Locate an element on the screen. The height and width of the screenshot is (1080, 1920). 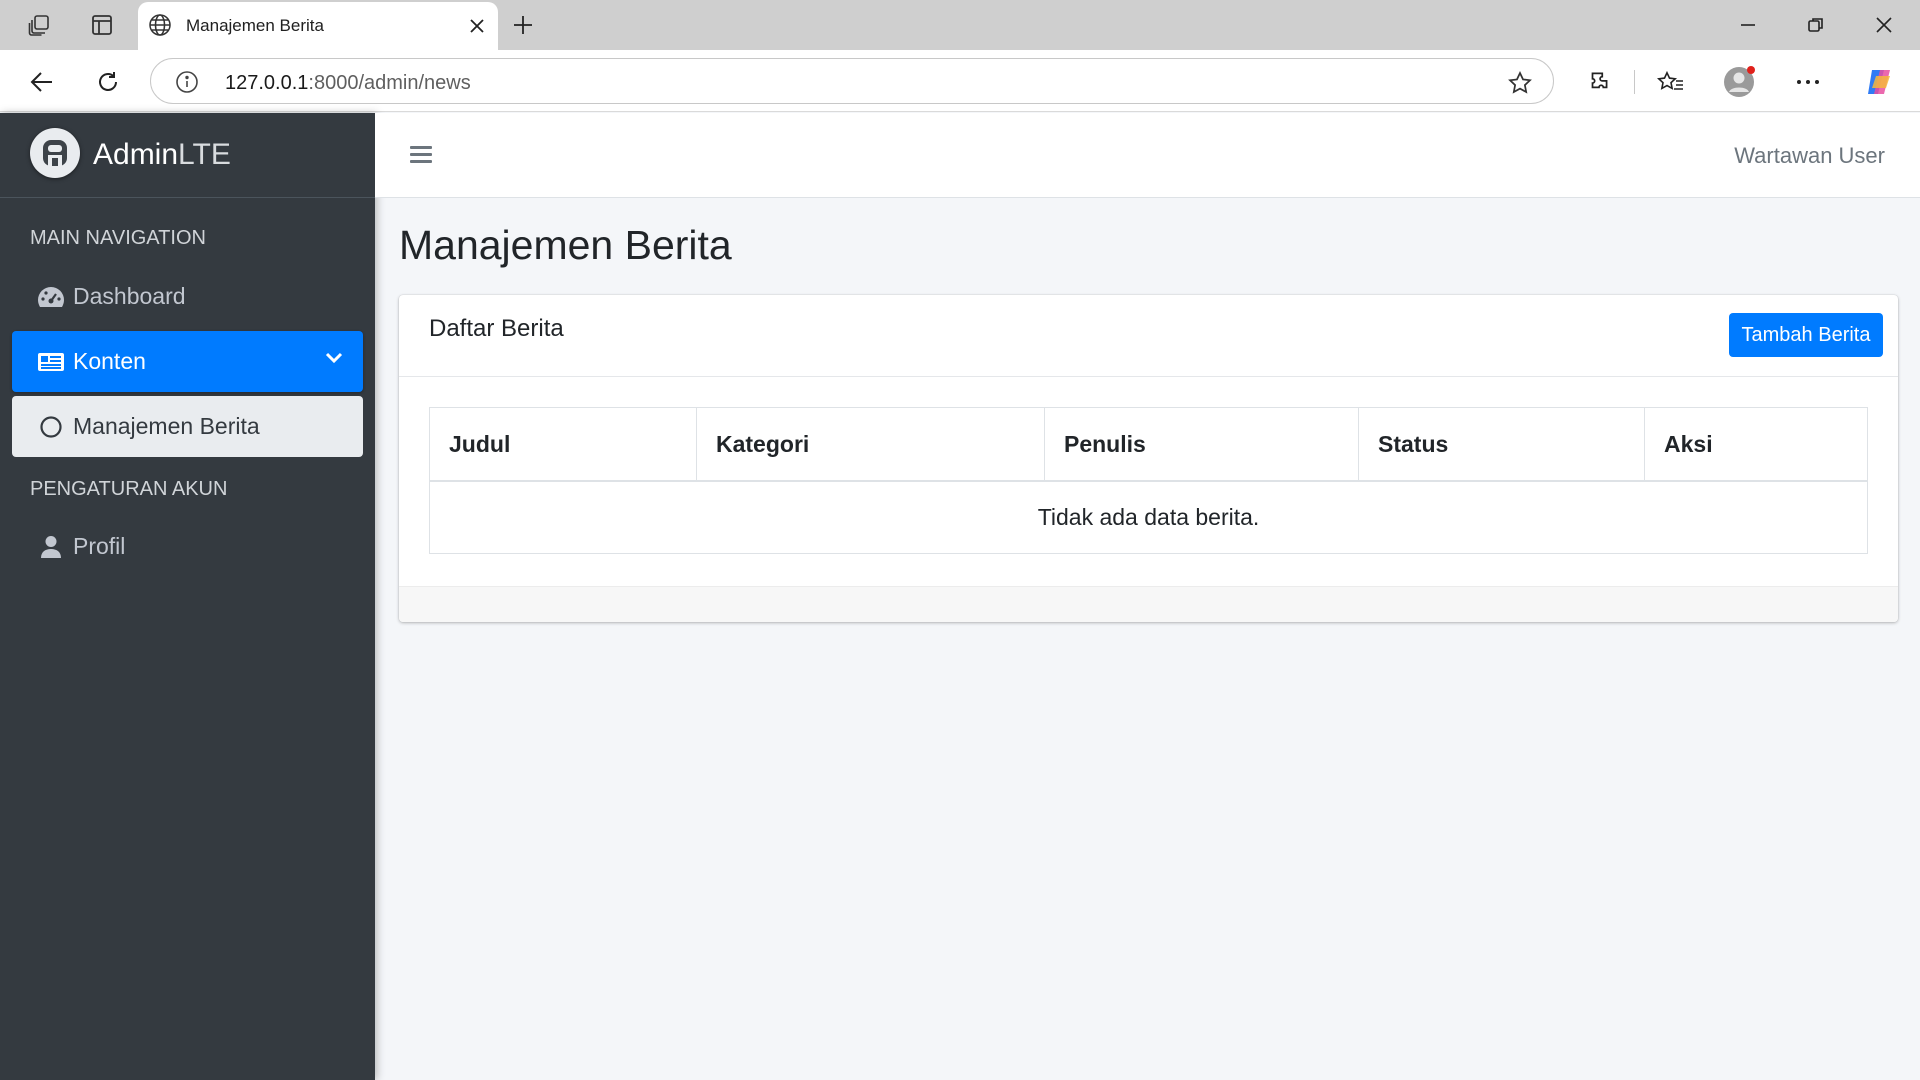
address-bar: 127.0.0.1:8000/admin/news is located at coordinates (852, 81).